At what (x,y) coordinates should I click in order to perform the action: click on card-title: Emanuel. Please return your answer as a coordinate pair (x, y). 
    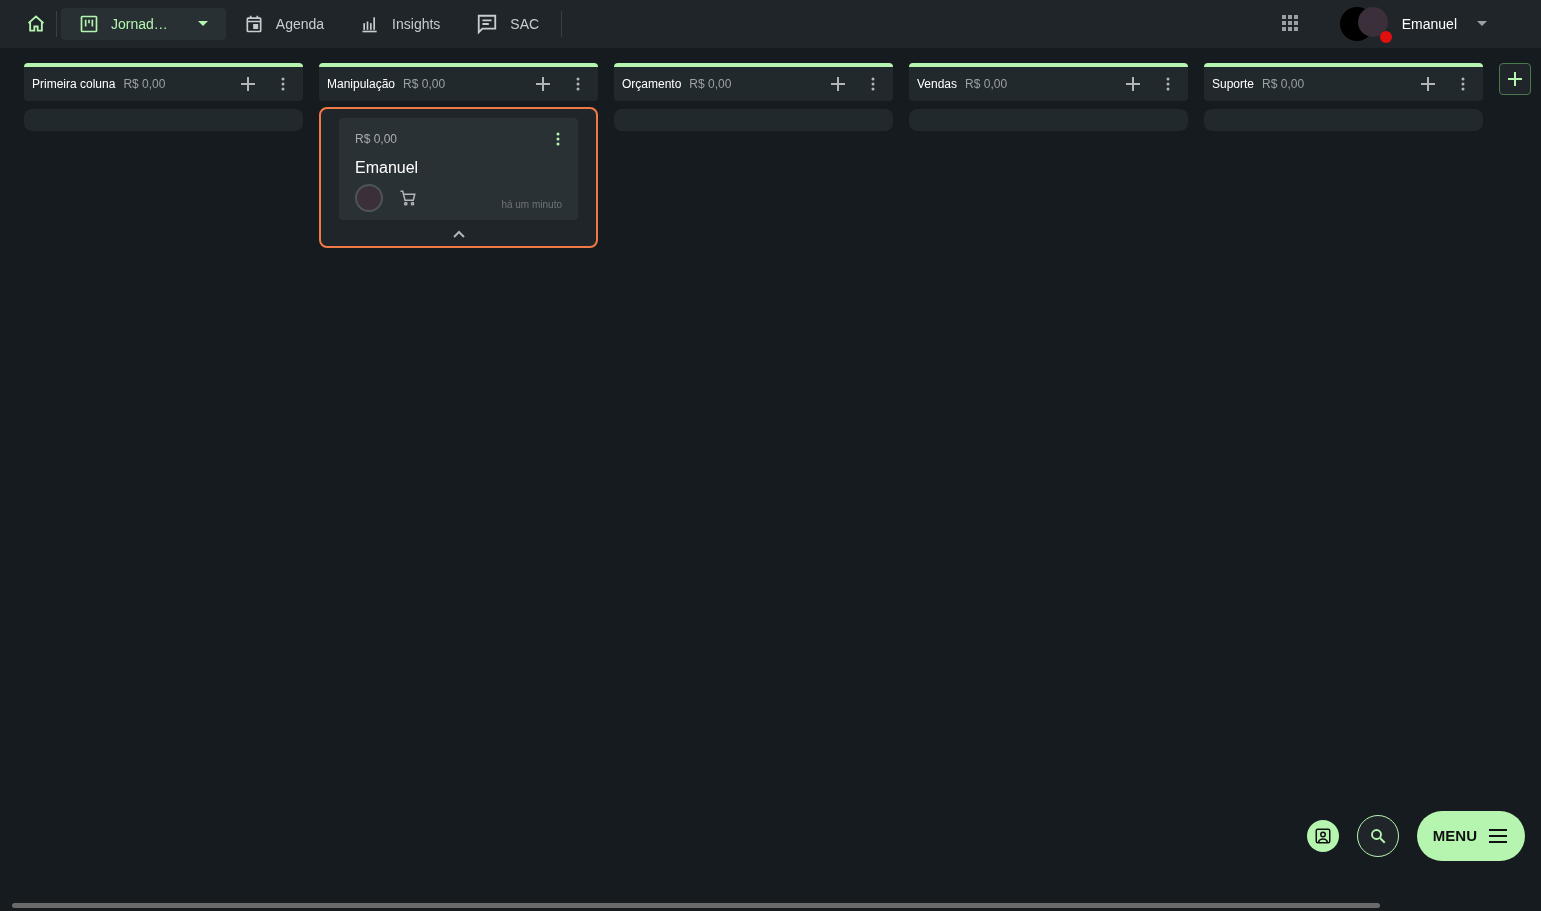
    Looking at the image, I should click on (387, 168).